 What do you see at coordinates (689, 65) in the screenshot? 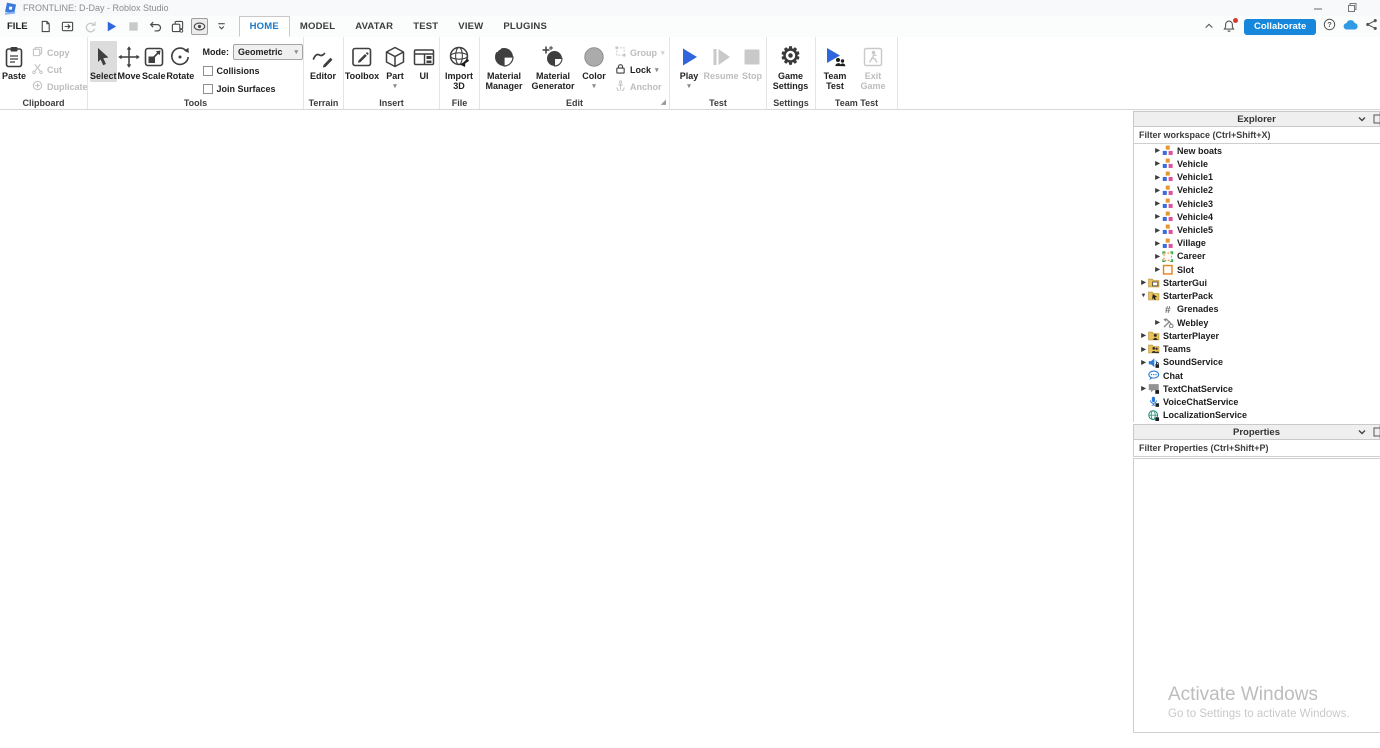
I see `play-button: Play ▾` at bounding box center [689, 65].